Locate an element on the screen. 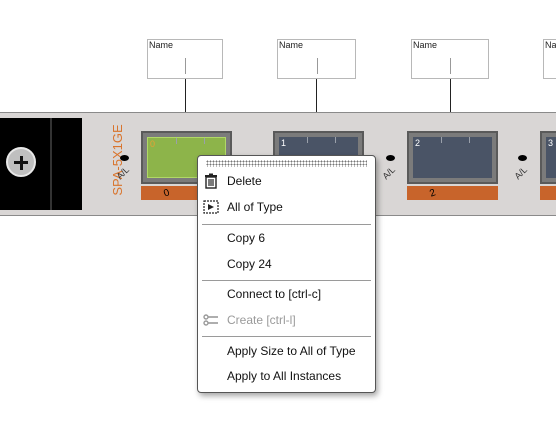  port-socket: 3 is located at coordinates (551, 157).